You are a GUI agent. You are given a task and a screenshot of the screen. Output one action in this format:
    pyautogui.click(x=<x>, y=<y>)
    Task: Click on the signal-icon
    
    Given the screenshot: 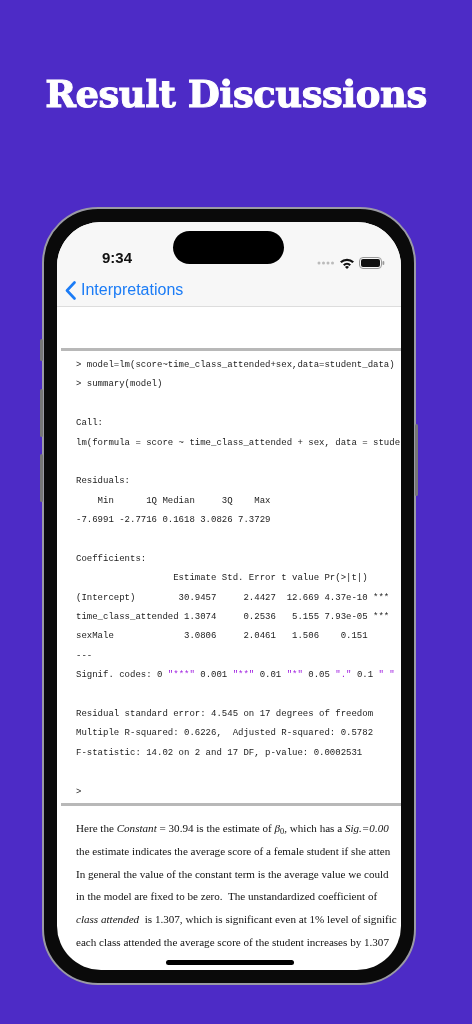 What is the action you would take?
    pyautogui.click(x=326, y=263)
    